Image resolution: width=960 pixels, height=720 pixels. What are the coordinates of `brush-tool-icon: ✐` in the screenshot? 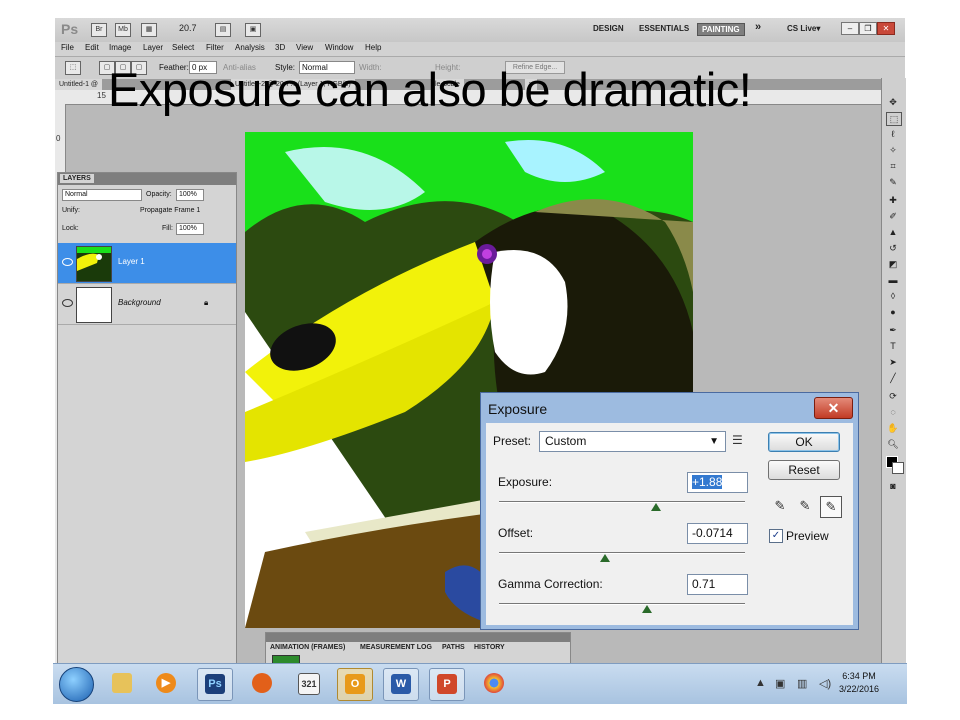 It's located at (893, 216).